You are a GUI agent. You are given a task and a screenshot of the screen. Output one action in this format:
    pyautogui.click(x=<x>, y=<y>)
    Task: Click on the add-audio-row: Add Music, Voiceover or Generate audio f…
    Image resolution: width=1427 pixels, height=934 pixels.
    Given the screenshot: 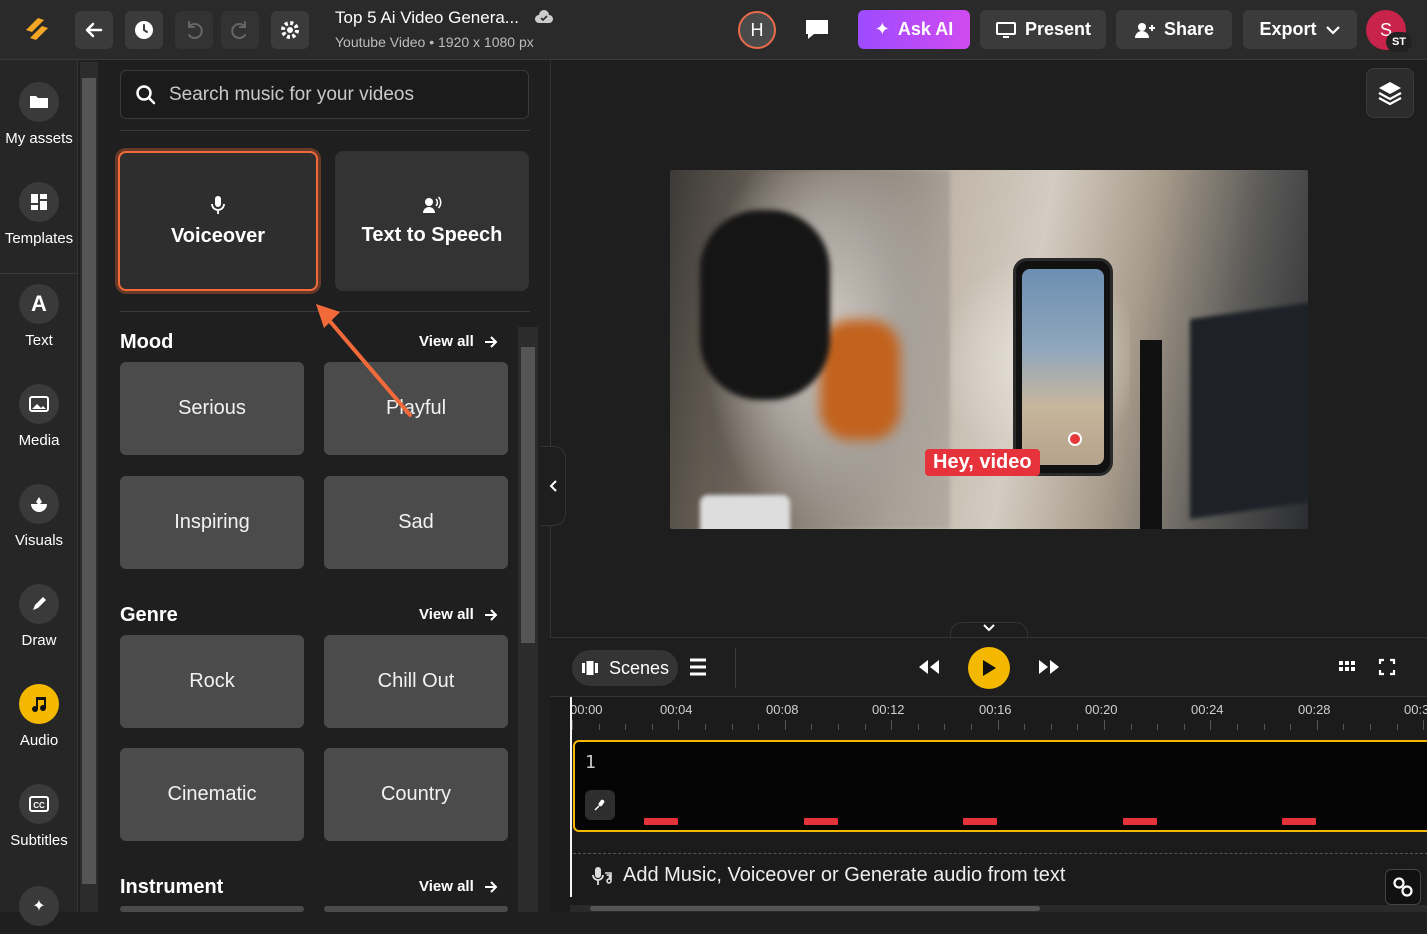 What is the action you would take?
    pyautogui.click(x=1000, y=875)
    